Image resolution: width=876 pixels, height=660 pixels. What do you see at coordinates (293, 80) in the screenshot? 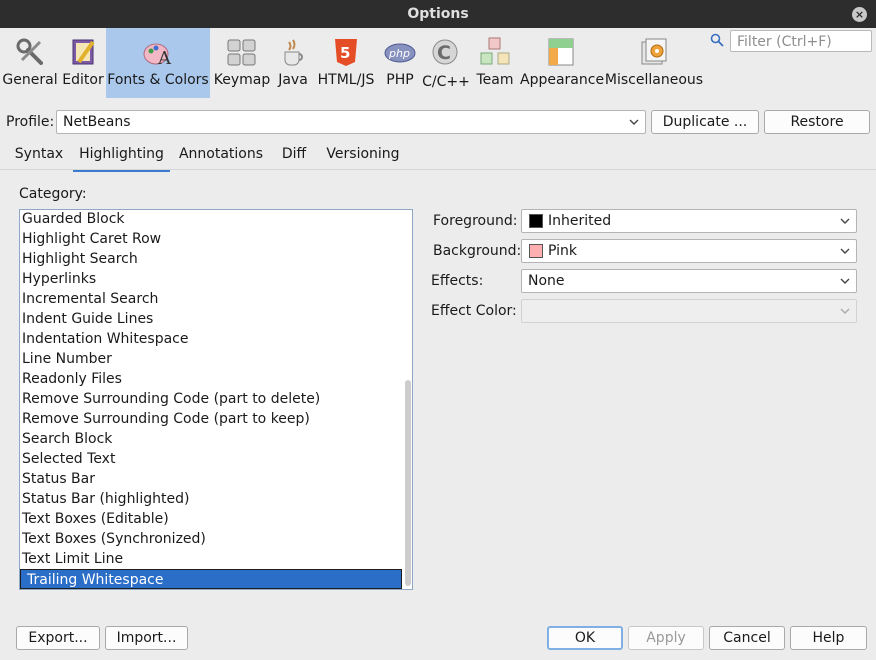
I see `category-label: Java` at bounding box center [293, 80].